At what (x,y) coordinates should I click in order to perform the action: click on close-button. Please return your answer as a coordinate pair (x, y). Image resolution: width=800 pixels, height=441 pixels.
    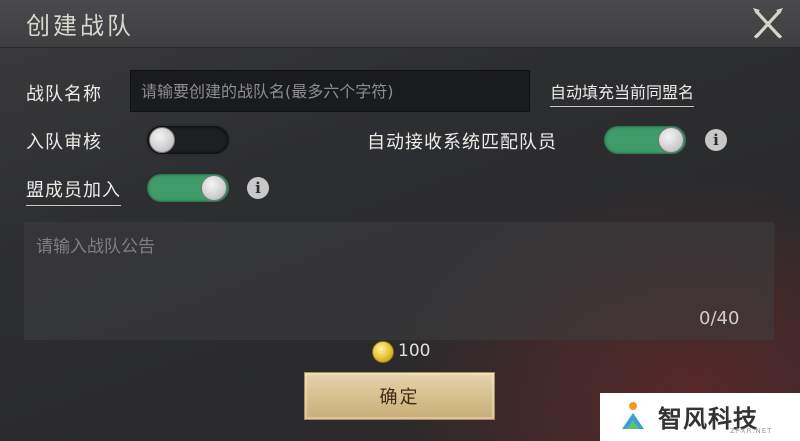
    Looking at the image, I should click on (768, 24).